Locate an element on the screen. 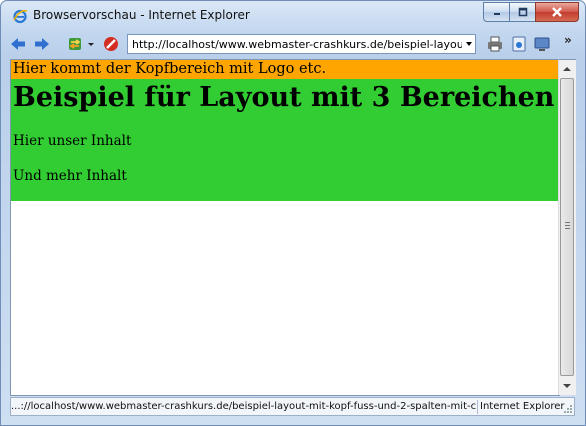  forward-arrow-icon is located at coordinates (42, 44).